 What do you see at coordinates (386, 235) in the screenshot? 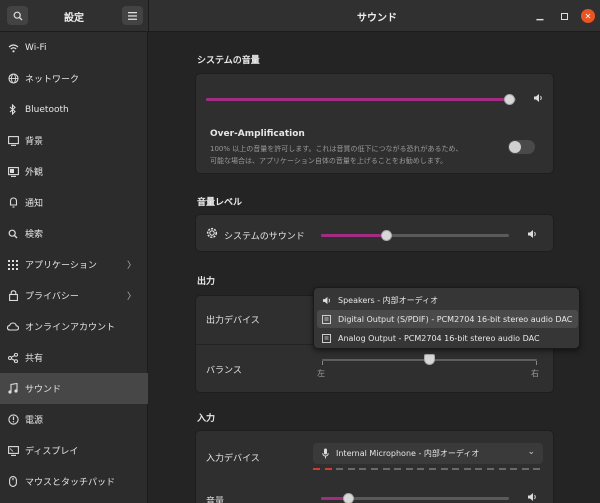
I see `system-sound-knob` at bounding box center [386, 235].